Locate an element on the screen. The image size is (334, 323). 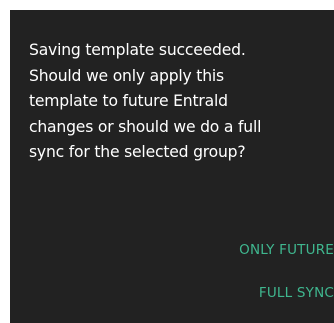
dialog-message-line: template to future Entrald is located at coordinates (128, 101).